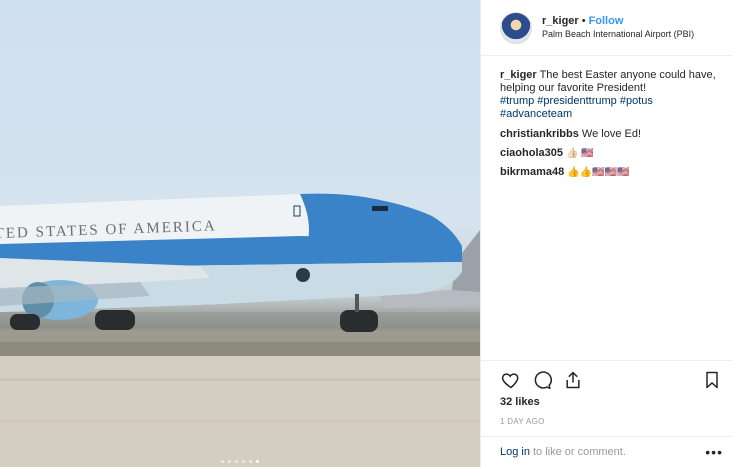 The image size is (732, 467). I want to click on comment-text: 👍👍🇺🇸🇺🇸🇺🇸, so click(598, 172).